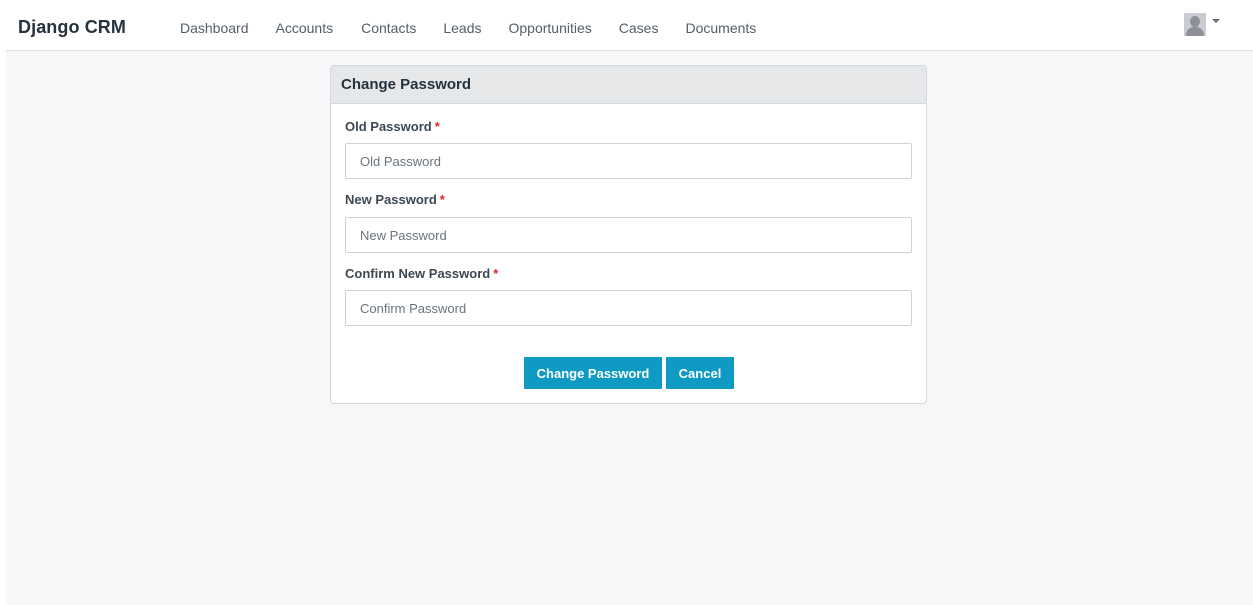 This screenshot has width=1253, height=605. Describe the element at coordinates (1195, 24) in the screenshot. I see `user-avatar-icon` at that location.